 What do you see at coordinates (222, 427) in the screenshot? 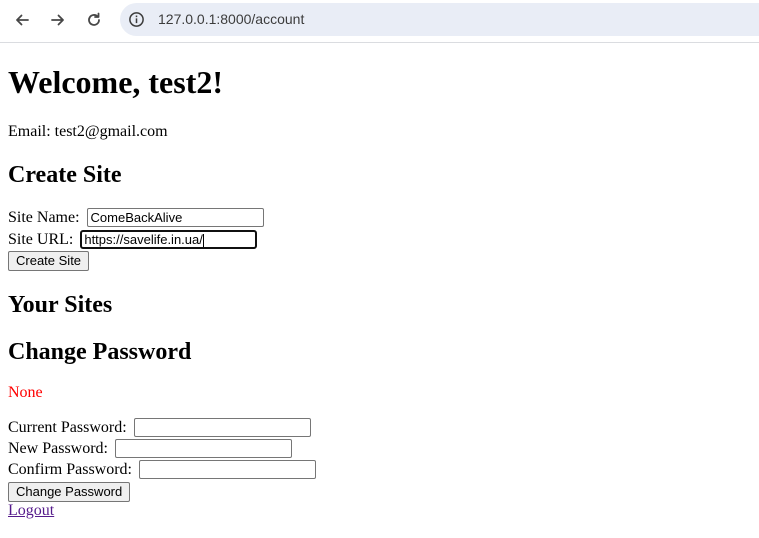
I see `current-password-input` at bounding box center [222, 427].